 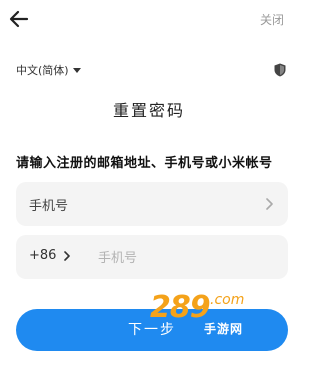 I want to click on language-label: 中文(简体), so click(x=42, y=70).